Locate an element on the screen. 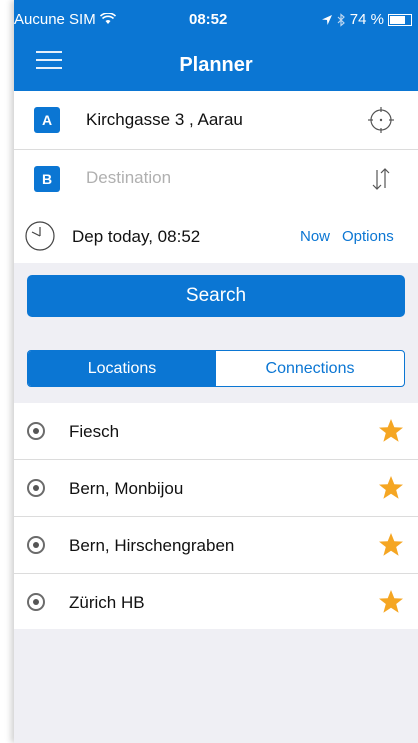  origin-badge: A is located at coordinates (47, 120).